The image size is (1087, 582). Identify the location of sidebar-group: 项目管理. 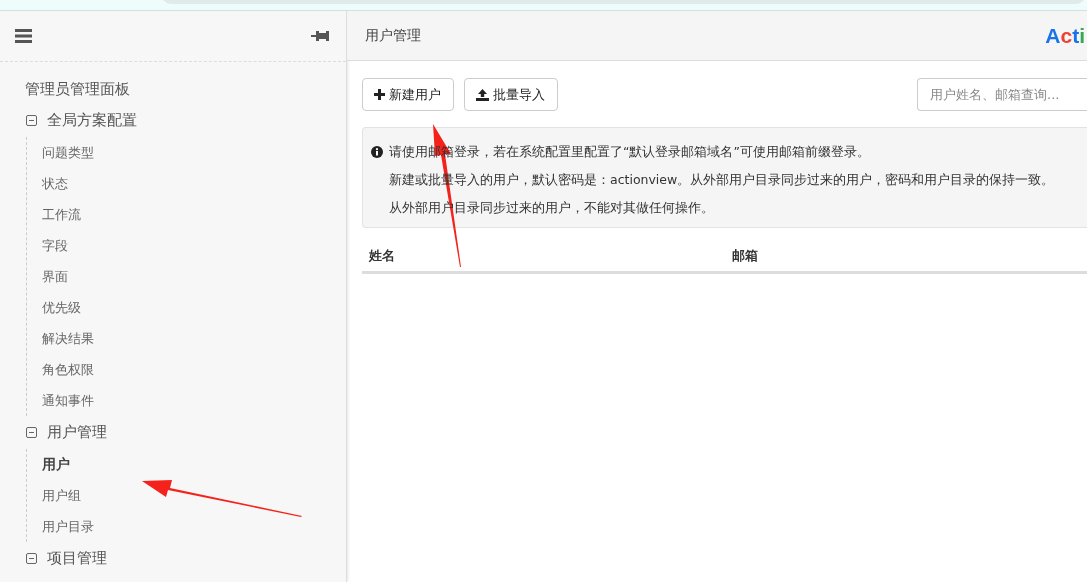
(77, 558).